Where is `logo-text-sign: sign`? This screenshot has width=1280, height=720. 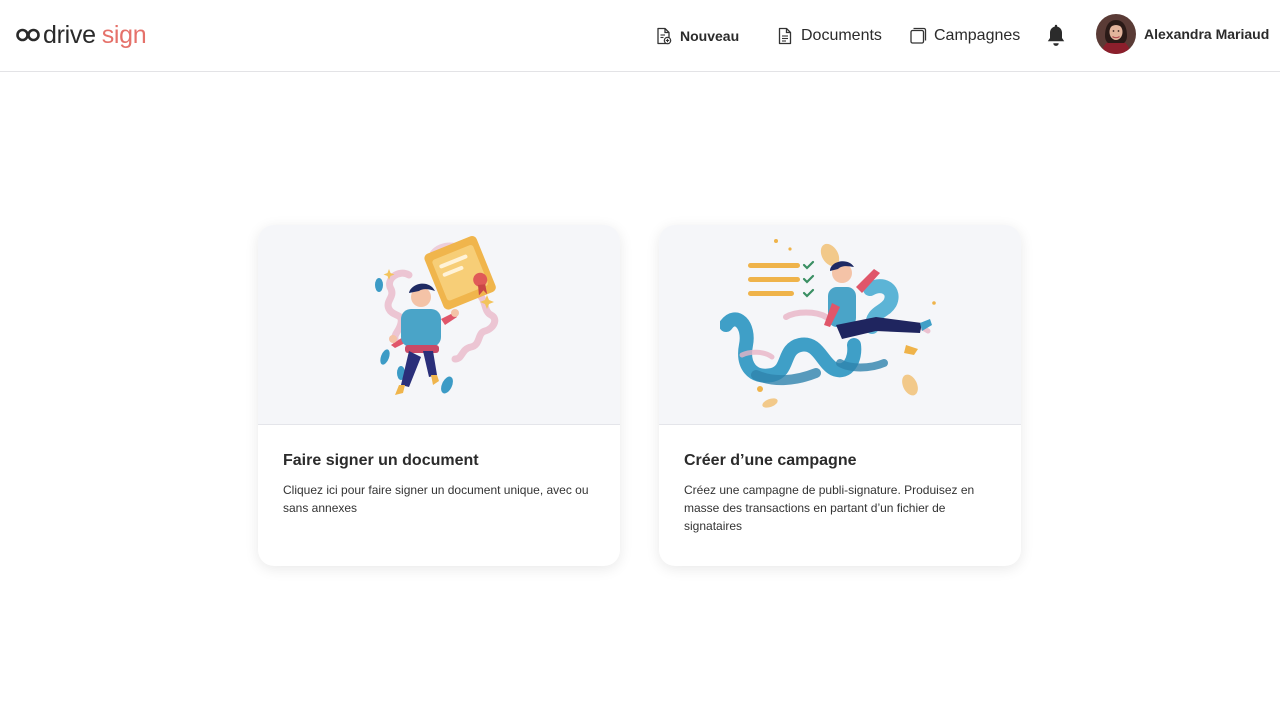
logo-text-sign: sign is located at coordinates (124, 34).